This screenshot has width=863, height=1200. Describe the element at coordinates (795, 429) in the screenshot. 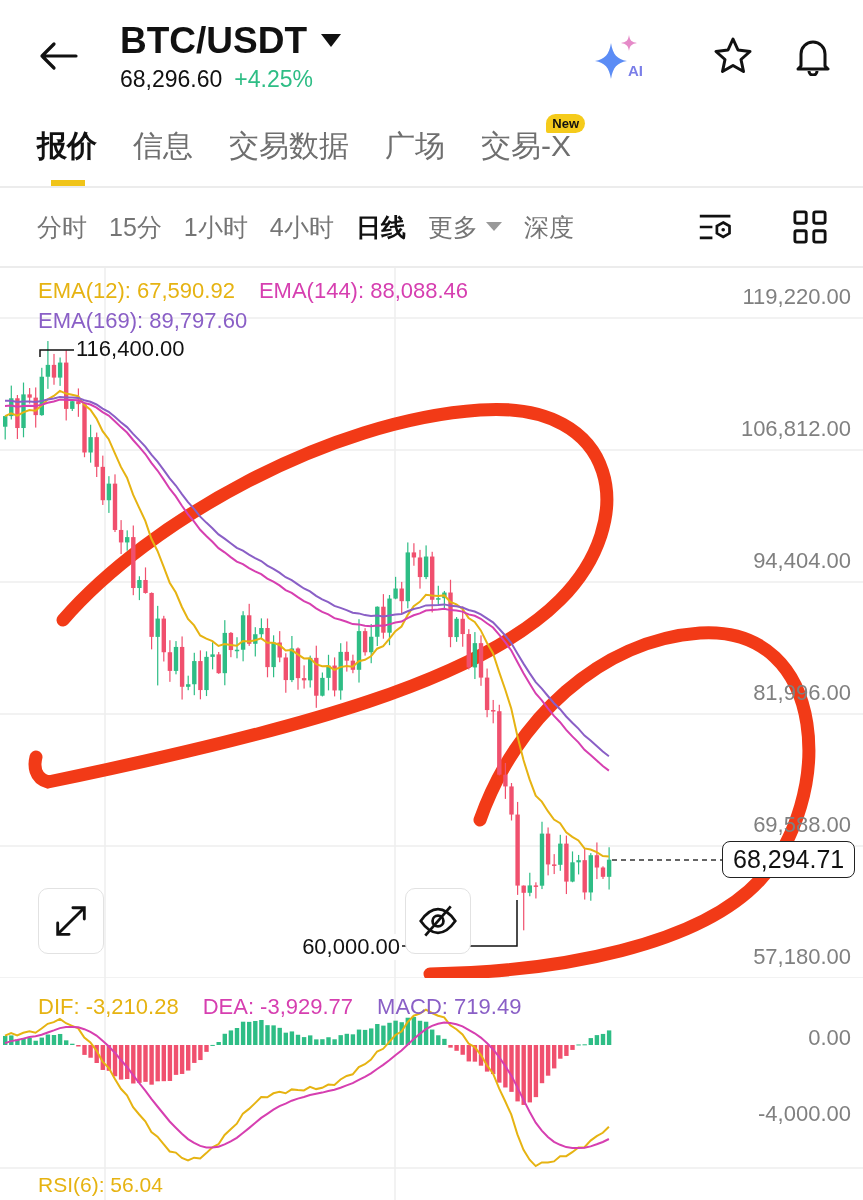

I see `price-axis-label: 106,812.00` at that location.